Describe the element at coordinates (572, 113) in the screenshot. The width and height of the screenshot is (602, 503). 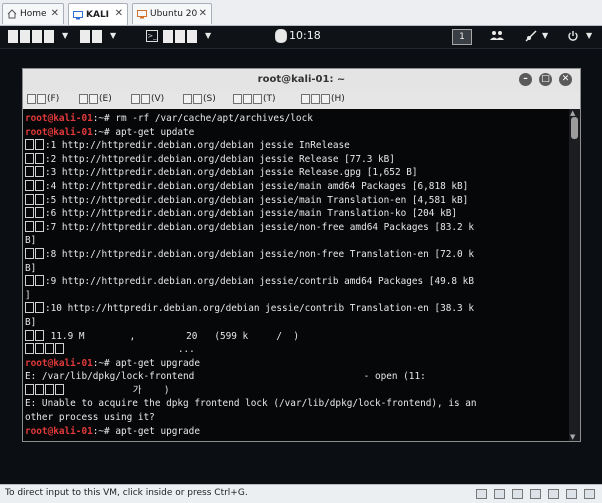
I see `scroll-up-icon: ▲` at that location.